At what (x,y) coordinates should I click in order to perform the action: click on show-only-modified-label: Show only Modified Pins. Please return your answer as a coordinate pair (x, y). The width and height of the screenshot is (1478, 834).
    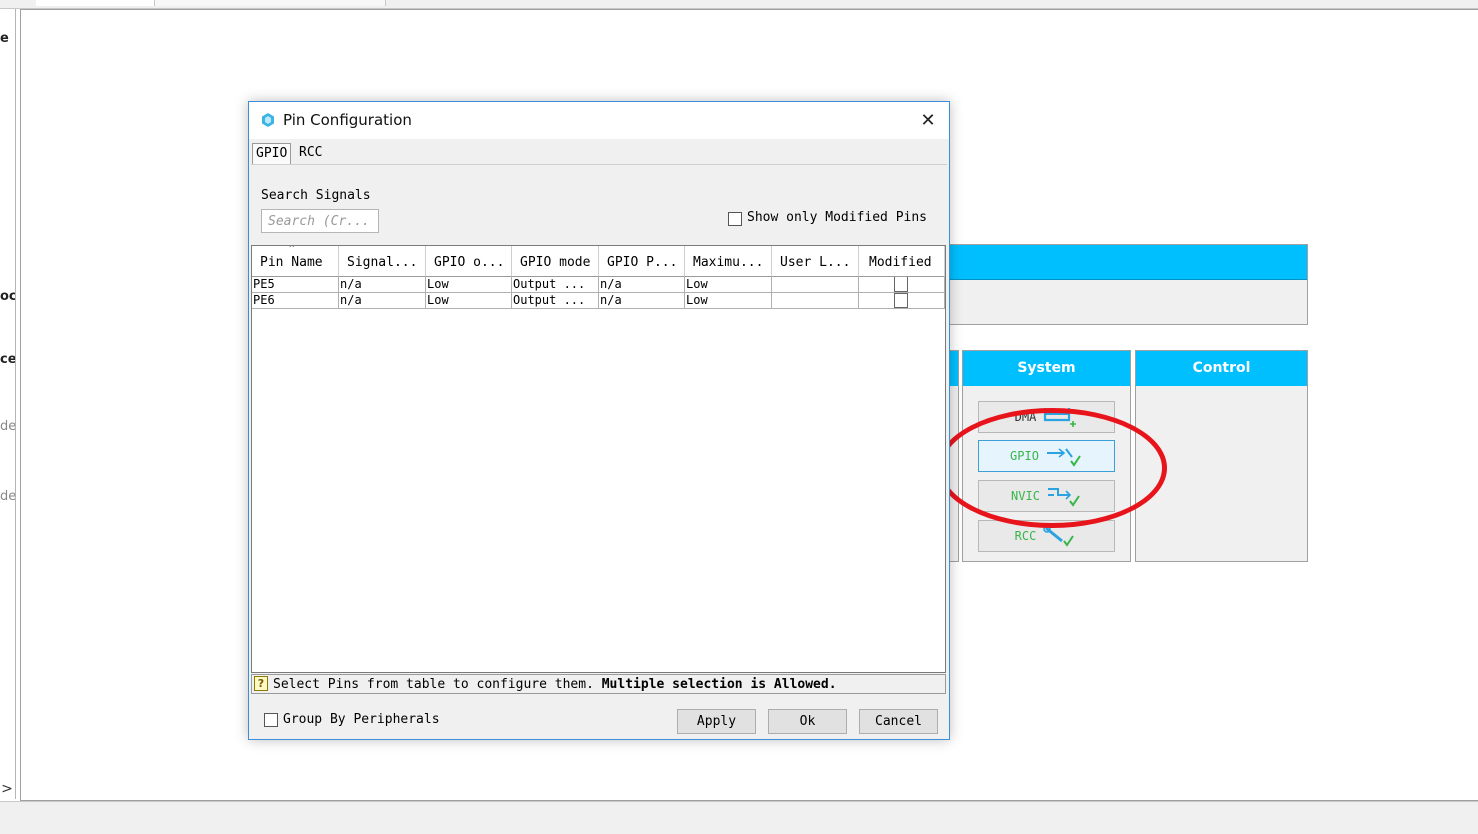
    Looking at the image, I should click on (837, 217).